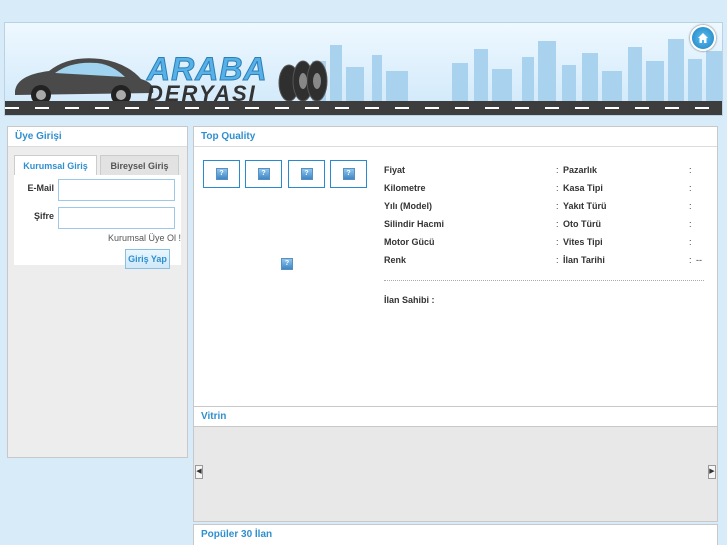  Describe the element at coordinates (585, 206) in the screenshot. I see `spec-label: Yakıt Türü` at that location.